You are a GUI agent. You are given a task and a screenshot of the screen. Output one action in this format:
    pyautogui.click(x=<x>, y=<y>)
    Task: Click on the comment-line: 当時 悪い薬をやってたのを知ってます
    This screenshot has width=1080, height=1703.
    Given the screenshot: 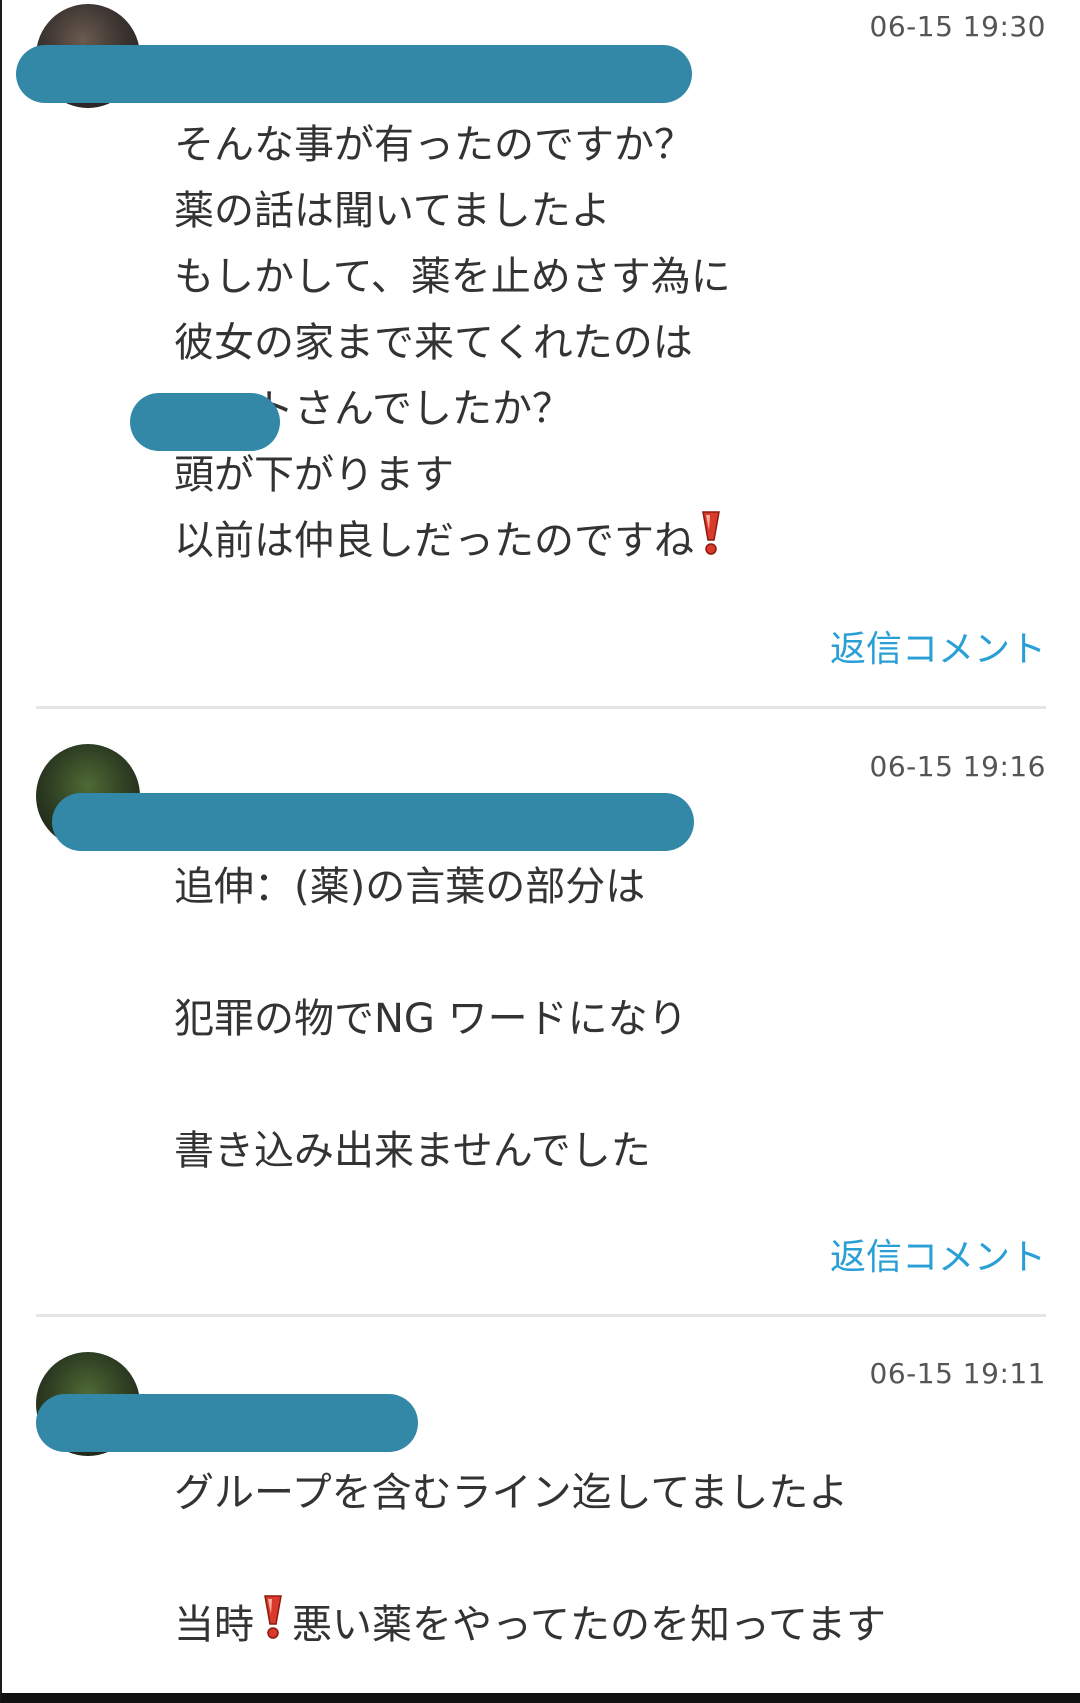 What is the action you would take?
    pyautogui.click(x=530, y=1625)
    